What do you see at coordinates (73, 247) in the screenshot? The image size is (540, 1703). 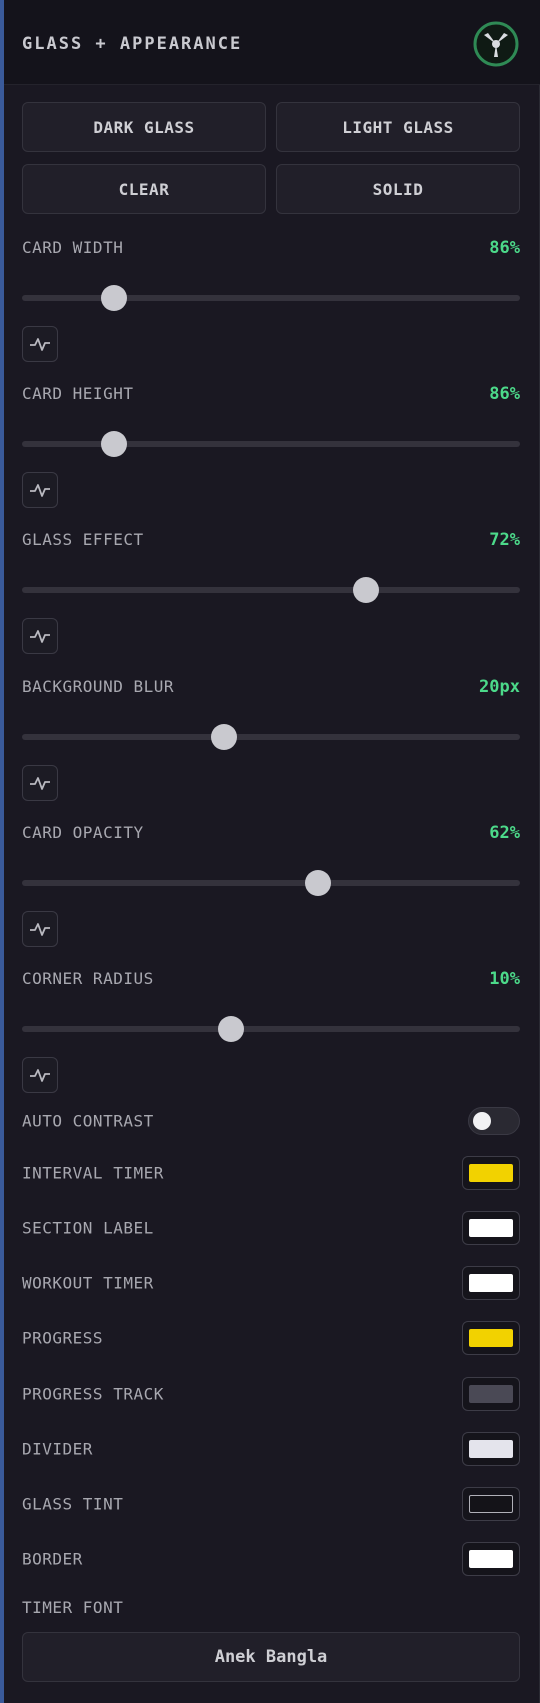 I see `slider-label: CARD WIDTH` at bounding box center [73, 247].